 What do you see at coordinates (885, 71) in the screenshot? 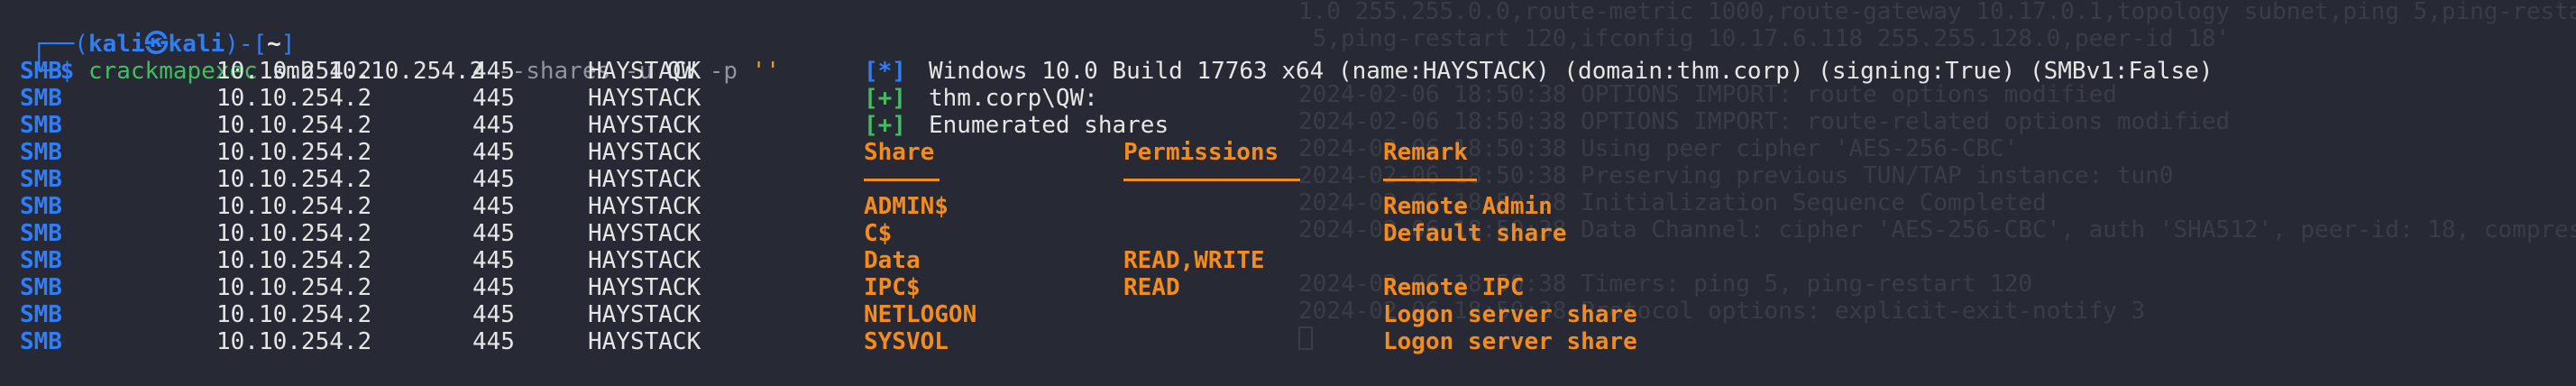
I see `status-tag: [*]` at bounding box center [885, 71].